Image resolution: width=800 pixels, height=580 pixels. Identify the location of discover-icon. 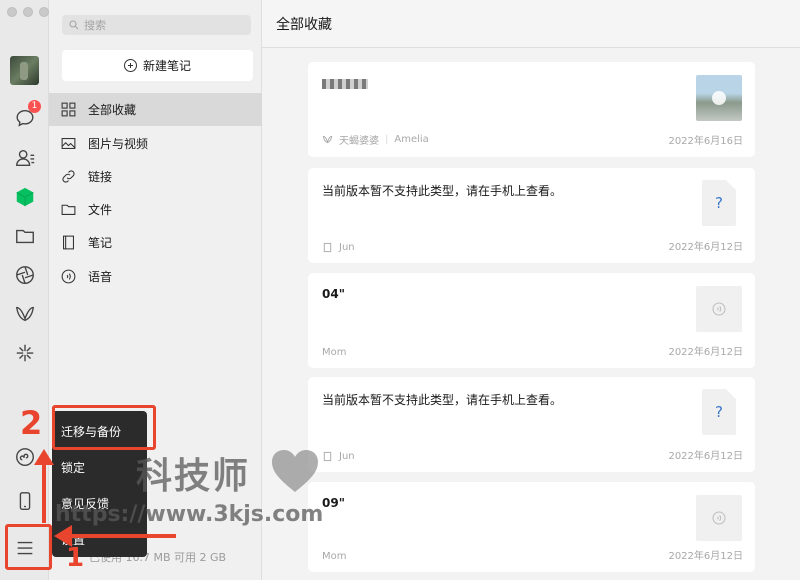
(24, 352).